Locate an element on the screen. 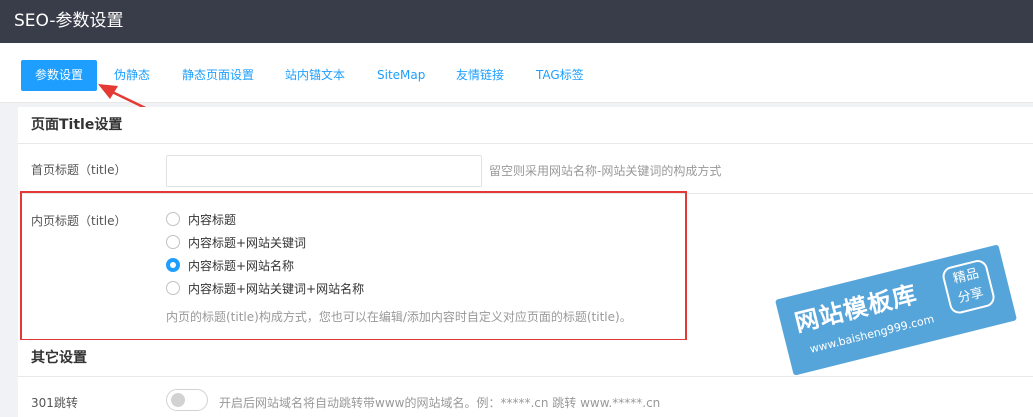 The image size is (1033, 417). radio-option-title-sitename: 内容标题+网站名称 is located at coordinates (230, 265).